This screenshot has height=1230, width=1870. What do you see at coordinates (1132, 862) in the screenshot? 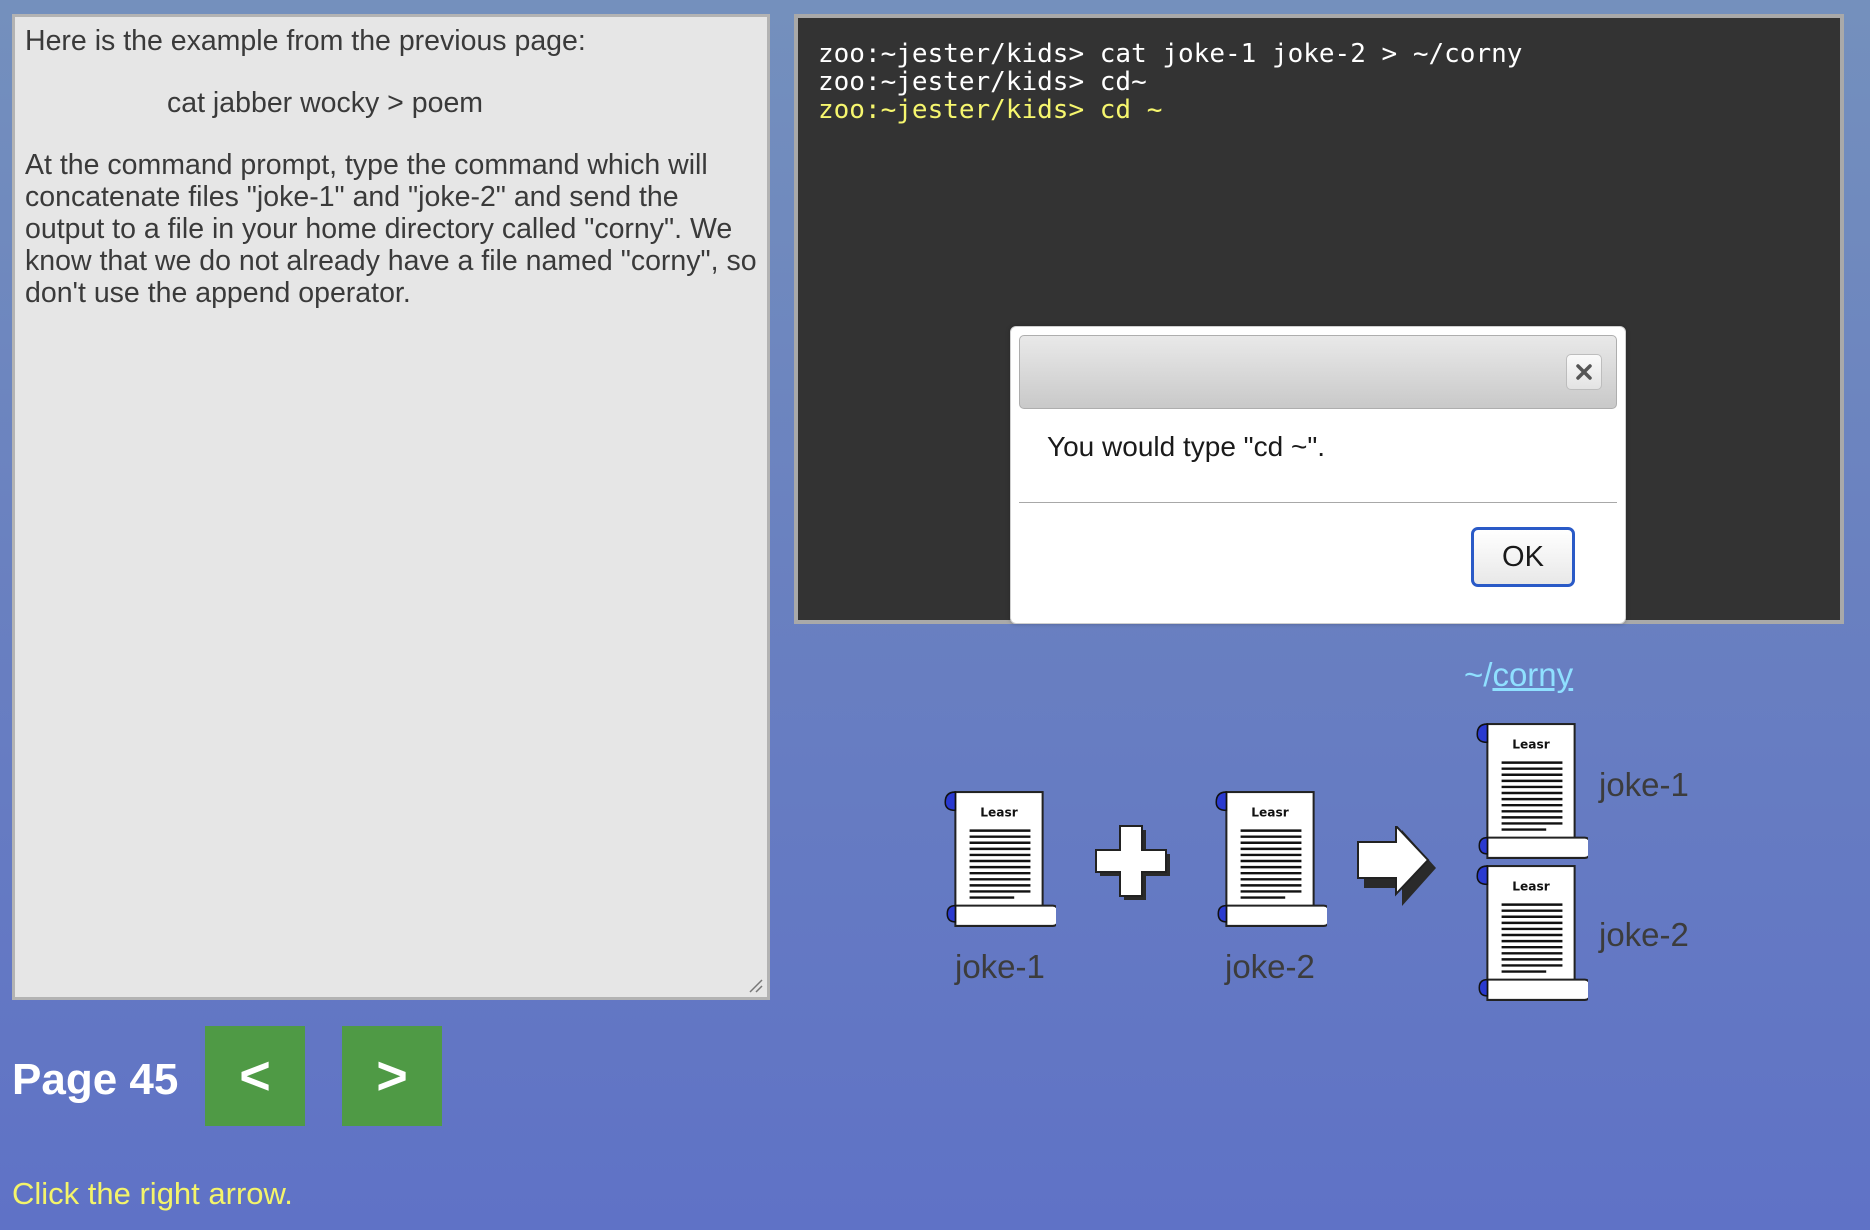
I see `plus-icon` at bounding box center [1132, 862].